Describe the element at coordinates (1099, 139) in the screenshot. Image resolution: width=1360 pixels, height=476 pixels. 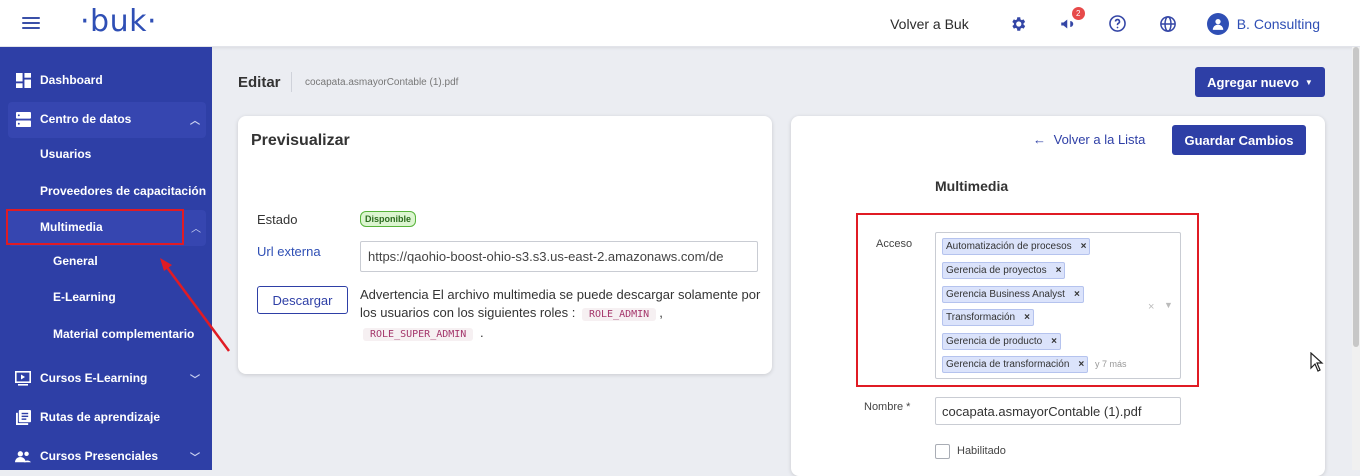
I see `volver-lista-label: Volver a la Lista` at that location.